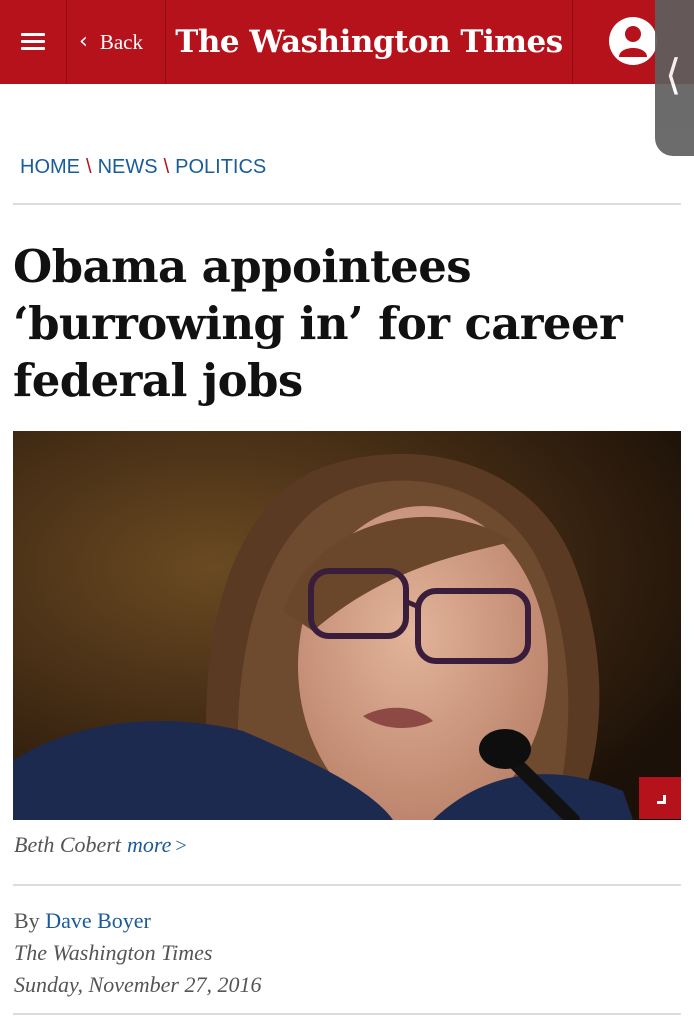 This screenshot has width=694, height=1024. Describe the element at coordinates (27, 920) in the screenshot. I see `by-label: By` at that location.